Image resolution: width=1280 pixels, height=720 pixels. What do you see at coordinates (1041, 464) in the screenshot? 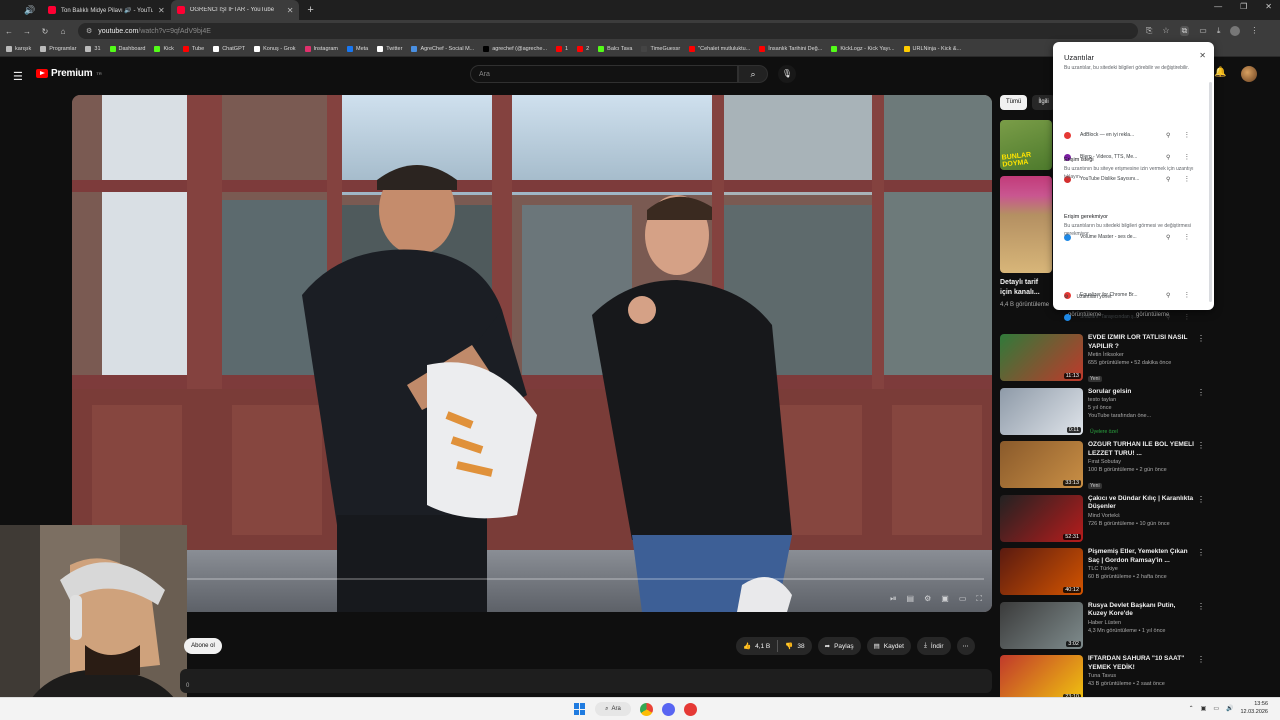
I see `video-thumbnail: 33:13` at bounding box center [1041, 464].